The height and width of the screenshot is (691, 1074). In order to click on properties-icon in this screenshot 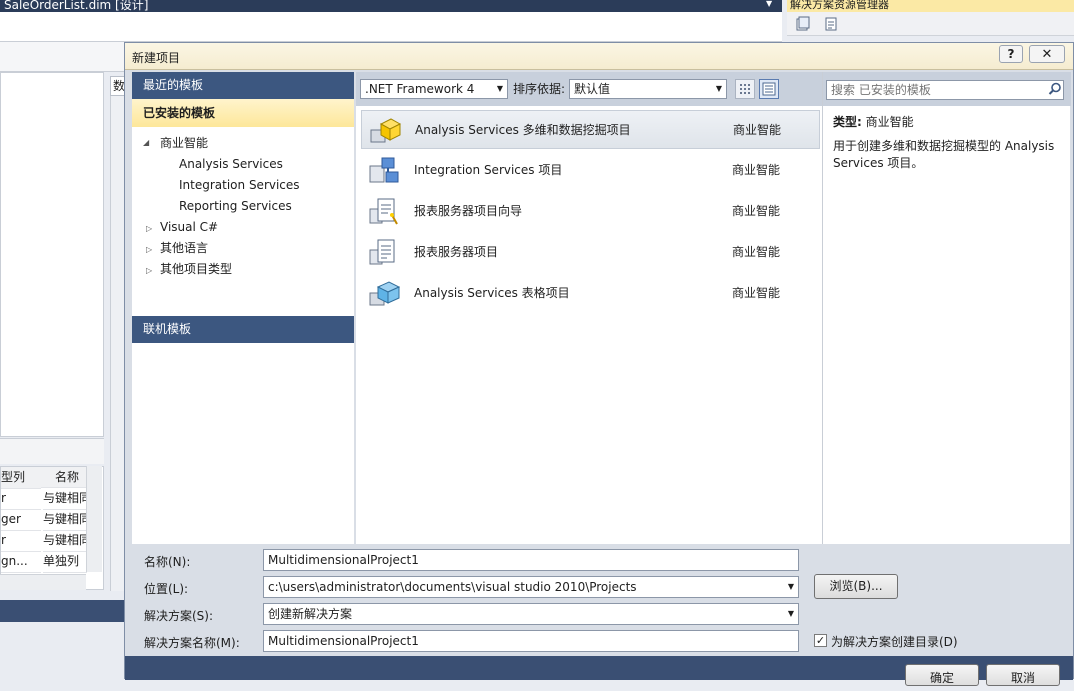, I will do `click(803, 24)`.